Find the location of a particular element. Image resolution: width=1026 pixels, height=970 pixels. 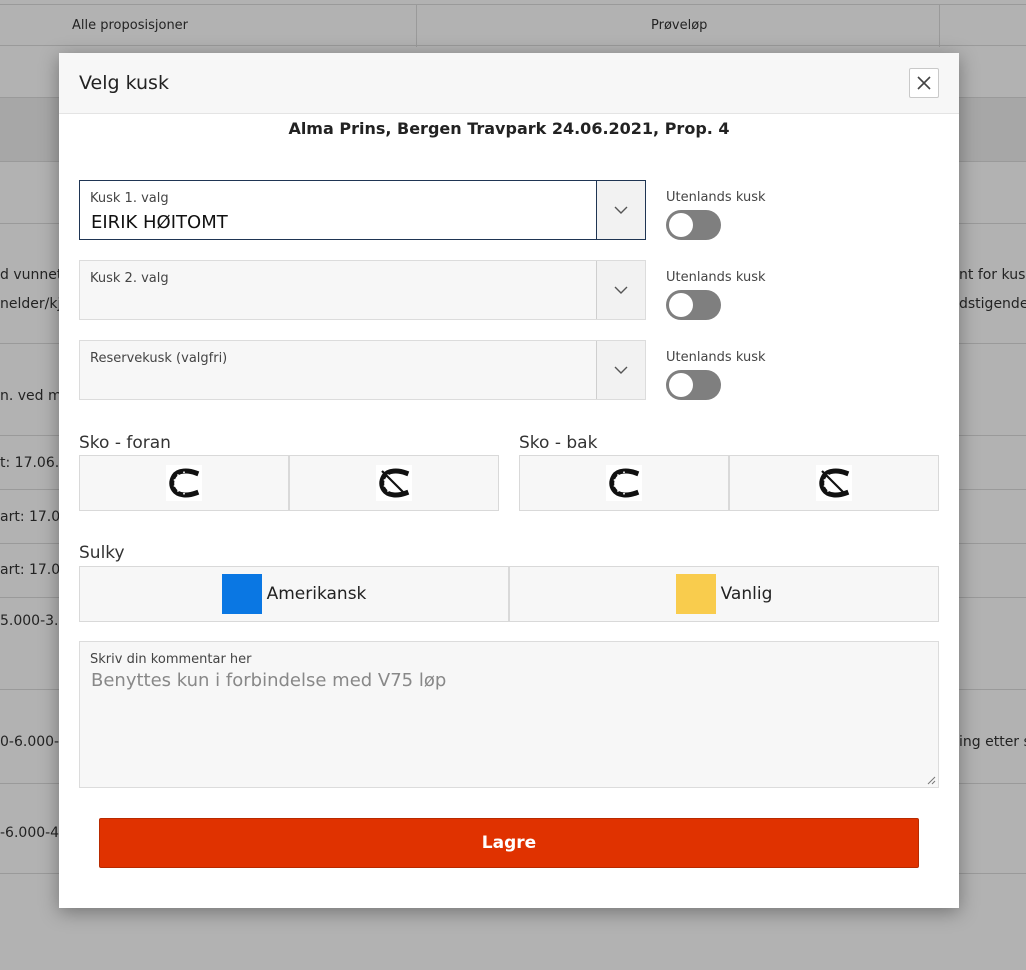

driver-1-foreign-toggle is located at coordinates (693, 225).